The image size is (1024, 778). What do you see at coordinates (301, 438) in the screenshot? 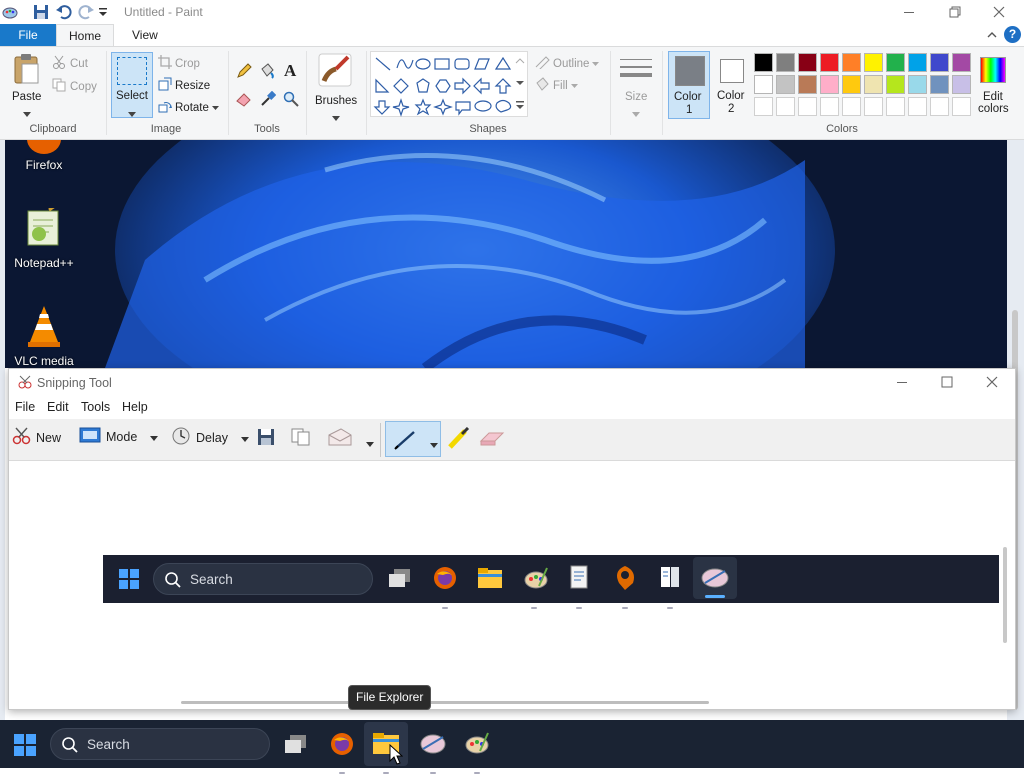
I see `copy-snip-icon` at bounding box center [301, 438].